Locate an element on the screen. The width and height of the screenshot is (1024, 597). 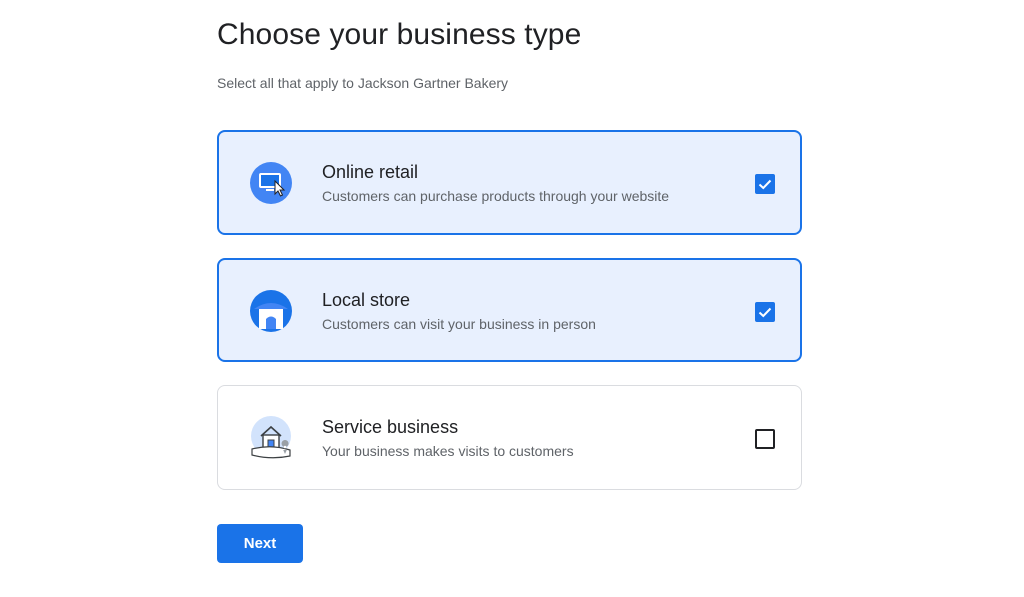
online-retail-icon is located at coordinates (271, 183).